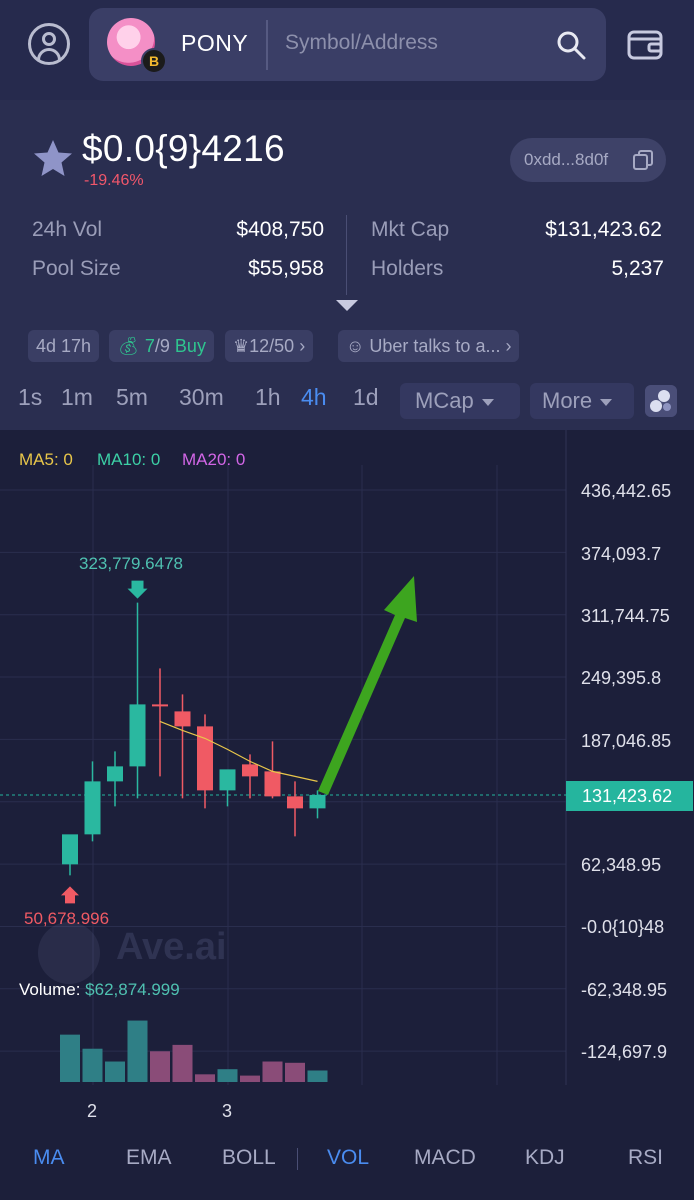 This screenshot has width=694, height=1200. Describe the element at coordinates (280, 229) in the screenshot. I see `vol-value: $408,750` at that location.